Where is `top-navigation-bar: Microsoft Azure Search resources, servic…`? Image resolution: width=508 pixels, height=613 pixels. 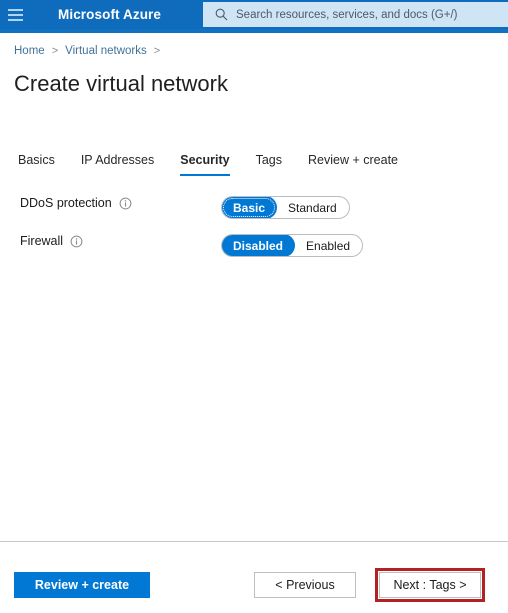 top-navigation-bar: Microsoft Azure Search resources, servic… is located at coordinates (254, 14).